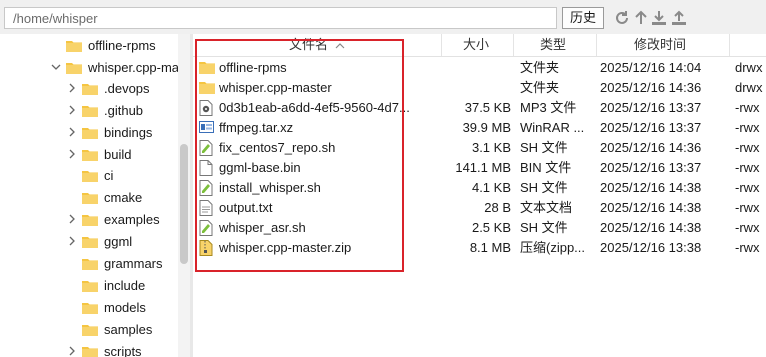 This screenshot has height=357, width=766. What do you see at coordinates (104, 110) in the screenshot?
I see `tree-item-github: .github` at bounding box center [104, 110].